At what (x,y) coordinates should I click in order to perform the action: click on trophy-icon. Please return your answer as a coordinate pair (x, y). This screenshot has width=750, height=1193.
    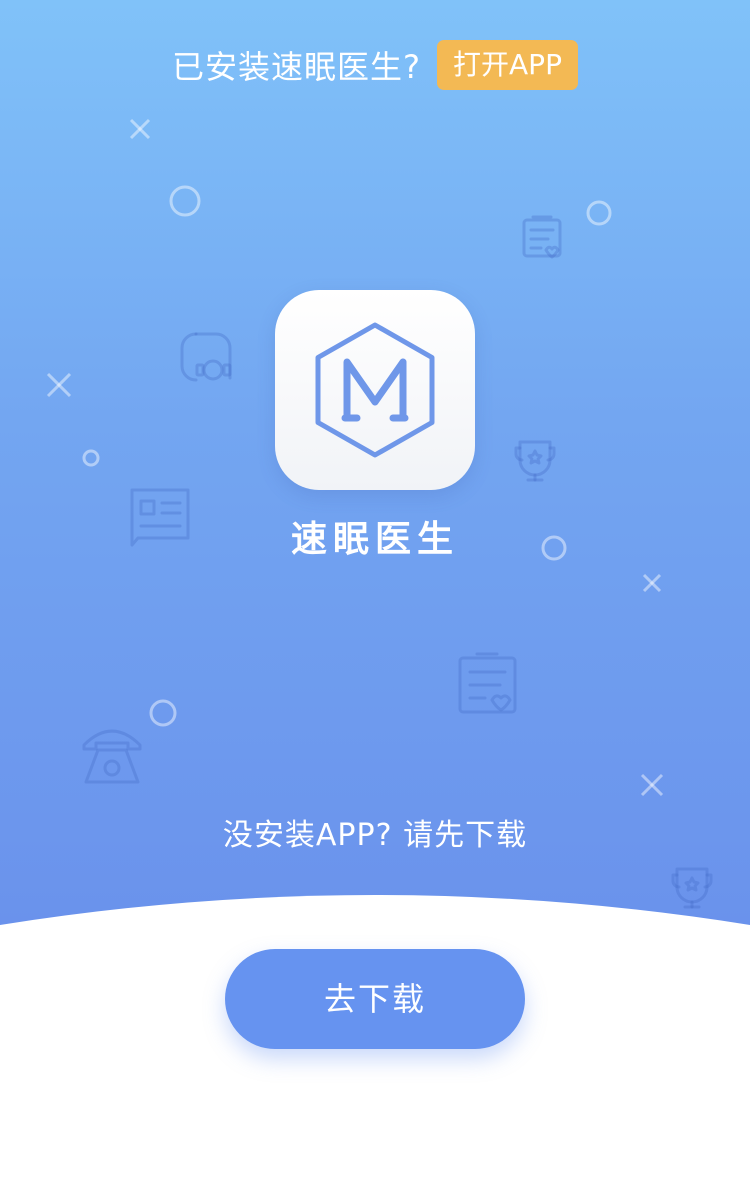
    Looking at the image, I should click on (535, 461).